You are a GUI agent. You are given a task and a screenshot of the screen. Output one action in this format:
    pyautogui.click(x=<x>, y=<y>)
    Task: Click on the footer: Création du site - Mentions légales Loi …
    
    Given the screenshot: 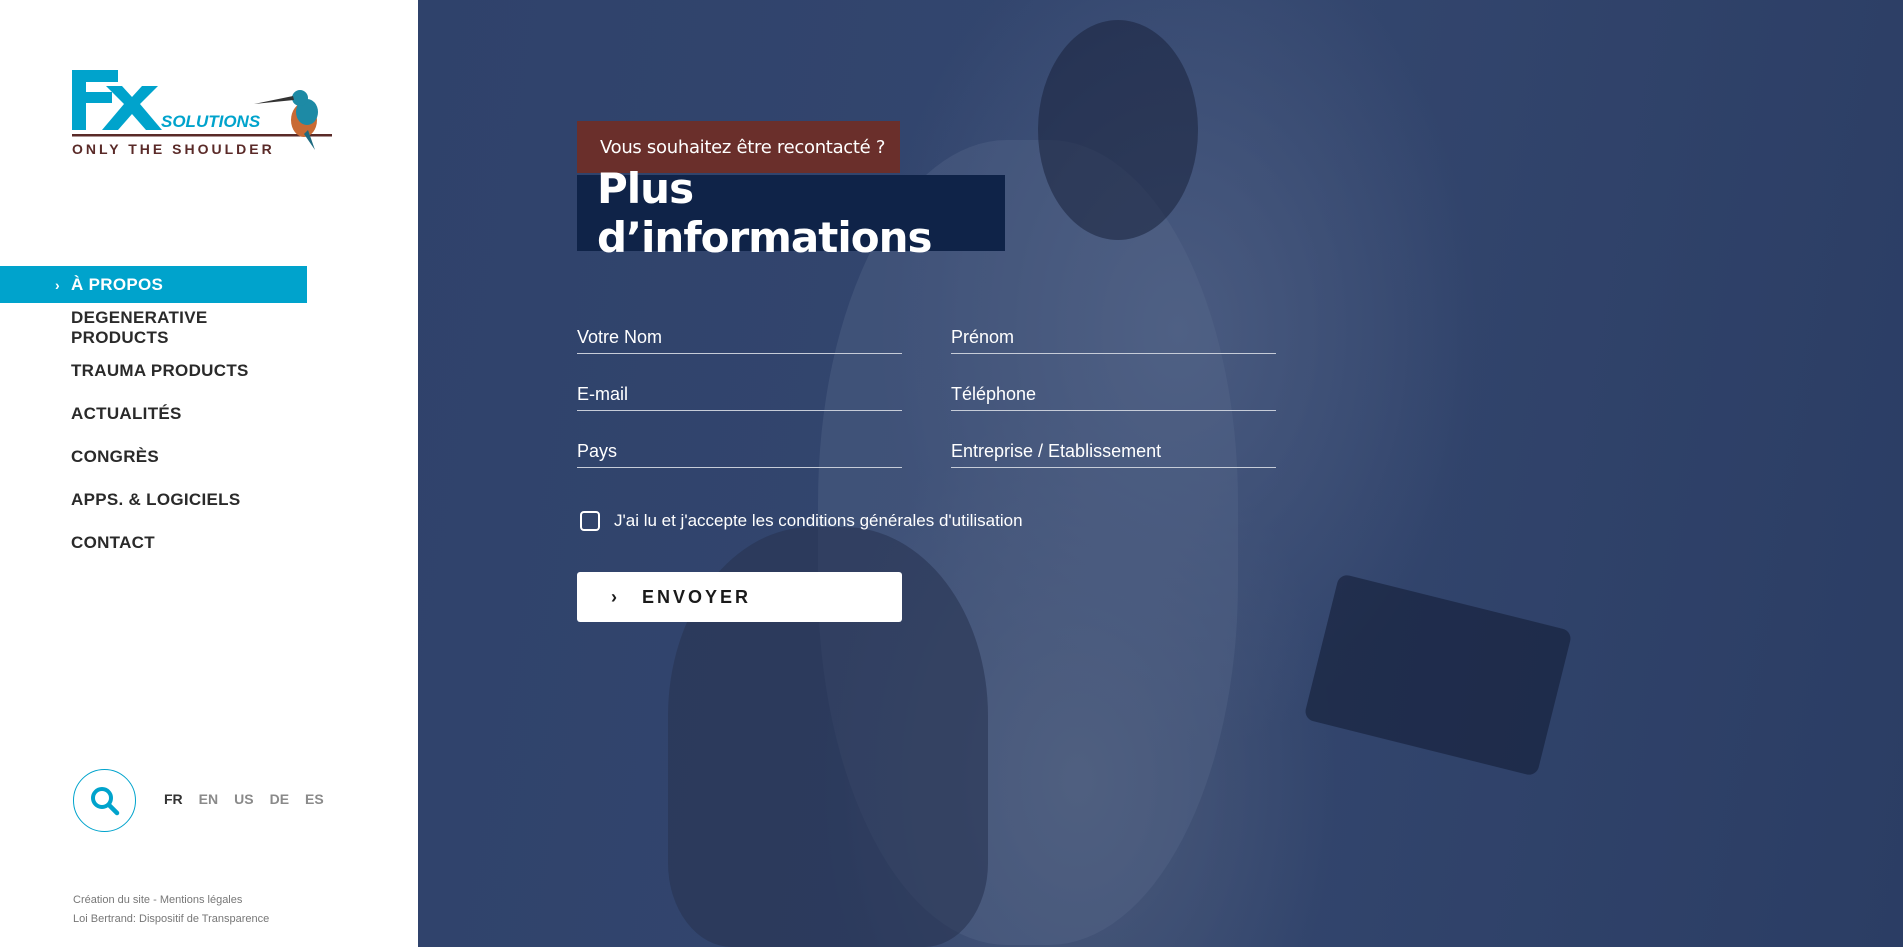 What is the action you would take?
    pyautogui.click(x=171, y=910)
    